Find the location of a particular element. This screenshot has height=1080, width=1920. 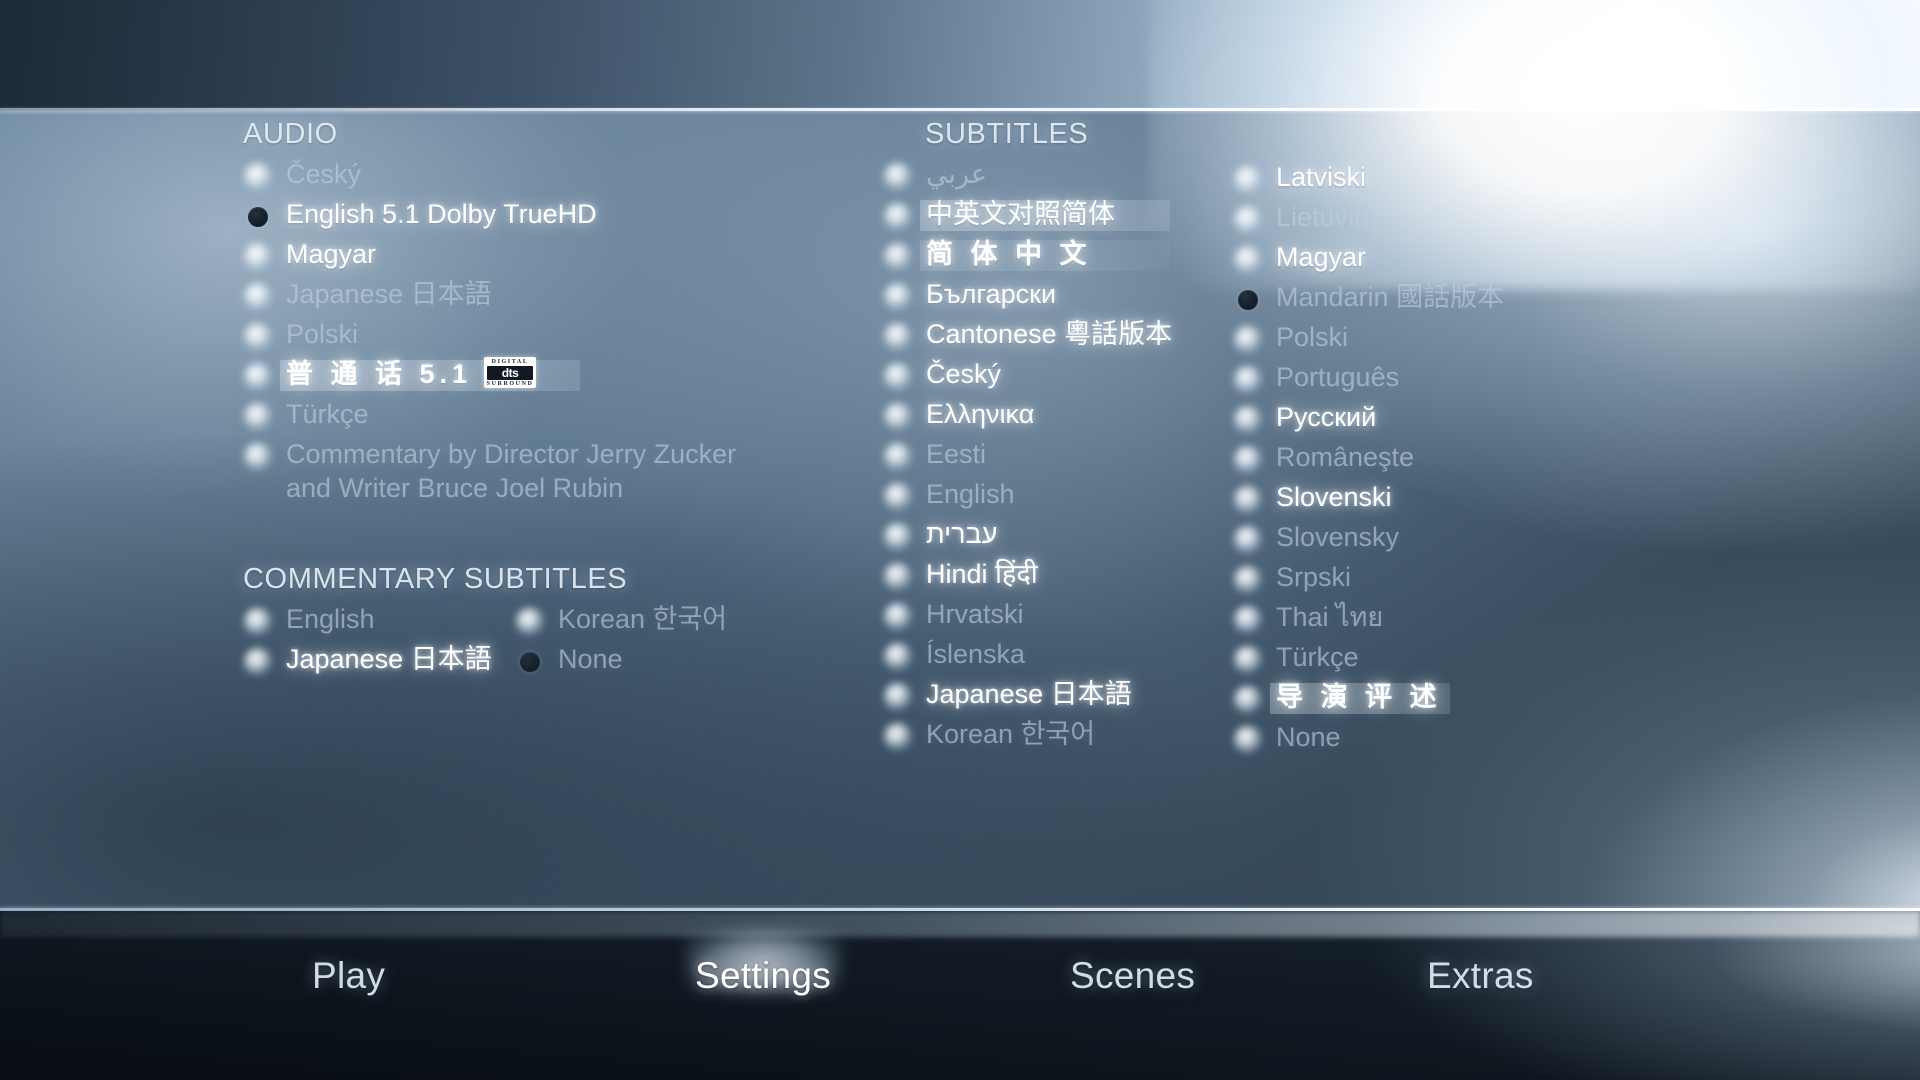

subtitle-option-label: None is located at coordinates (1308, 737).